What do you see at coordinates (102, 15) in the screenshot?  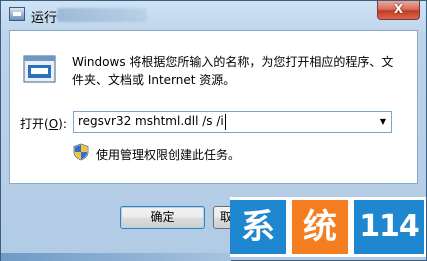 I see `blurred-title-area` at bounding box center [102, 15].